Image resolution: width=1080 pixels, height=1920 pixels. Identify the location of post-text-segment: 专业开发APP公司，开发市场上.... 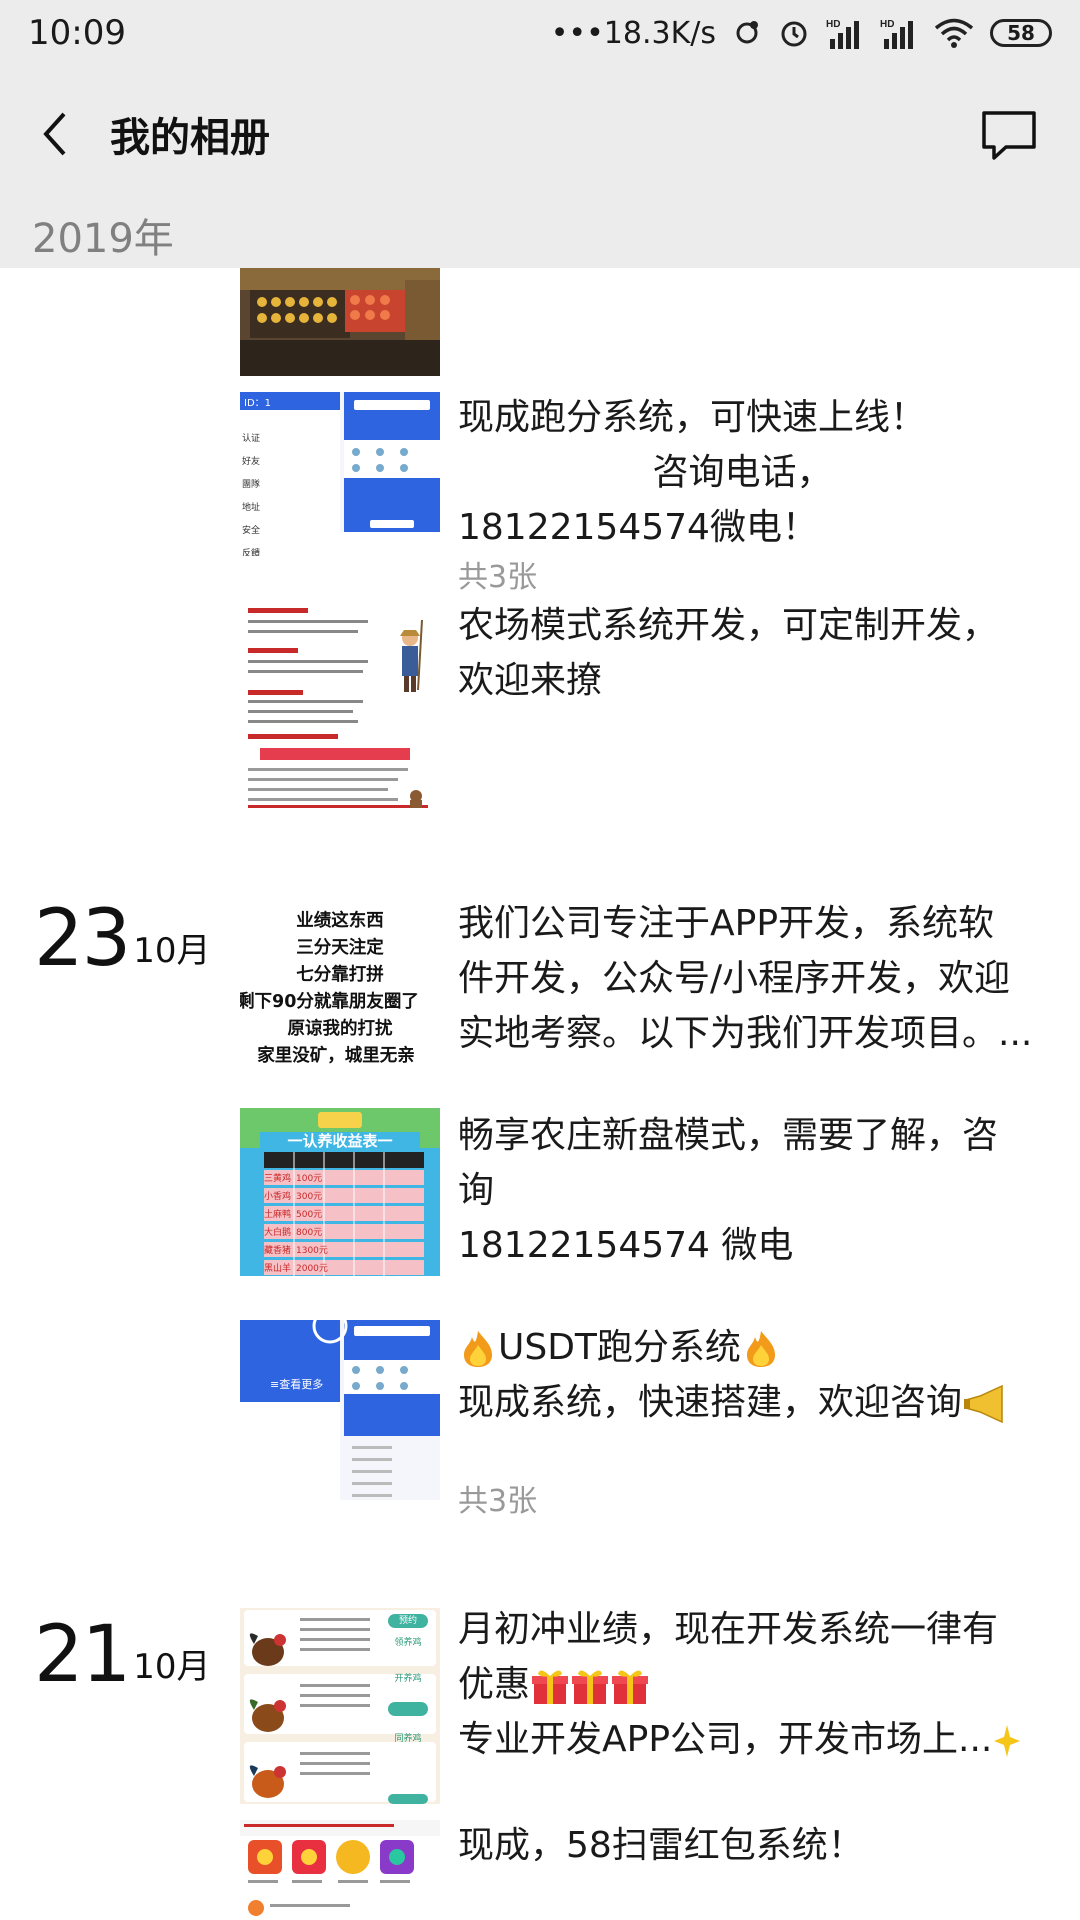
(725, 1739).